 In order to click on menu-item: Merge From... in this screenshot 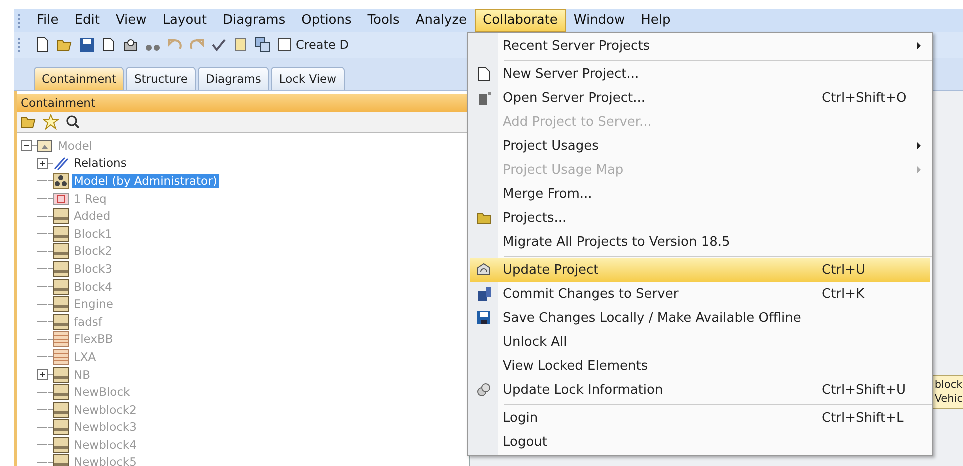, I will do `click(700, 194)`.